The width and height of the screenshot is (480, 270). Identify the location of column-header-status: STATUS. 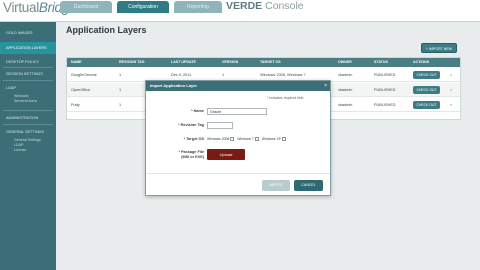
(381, 62).